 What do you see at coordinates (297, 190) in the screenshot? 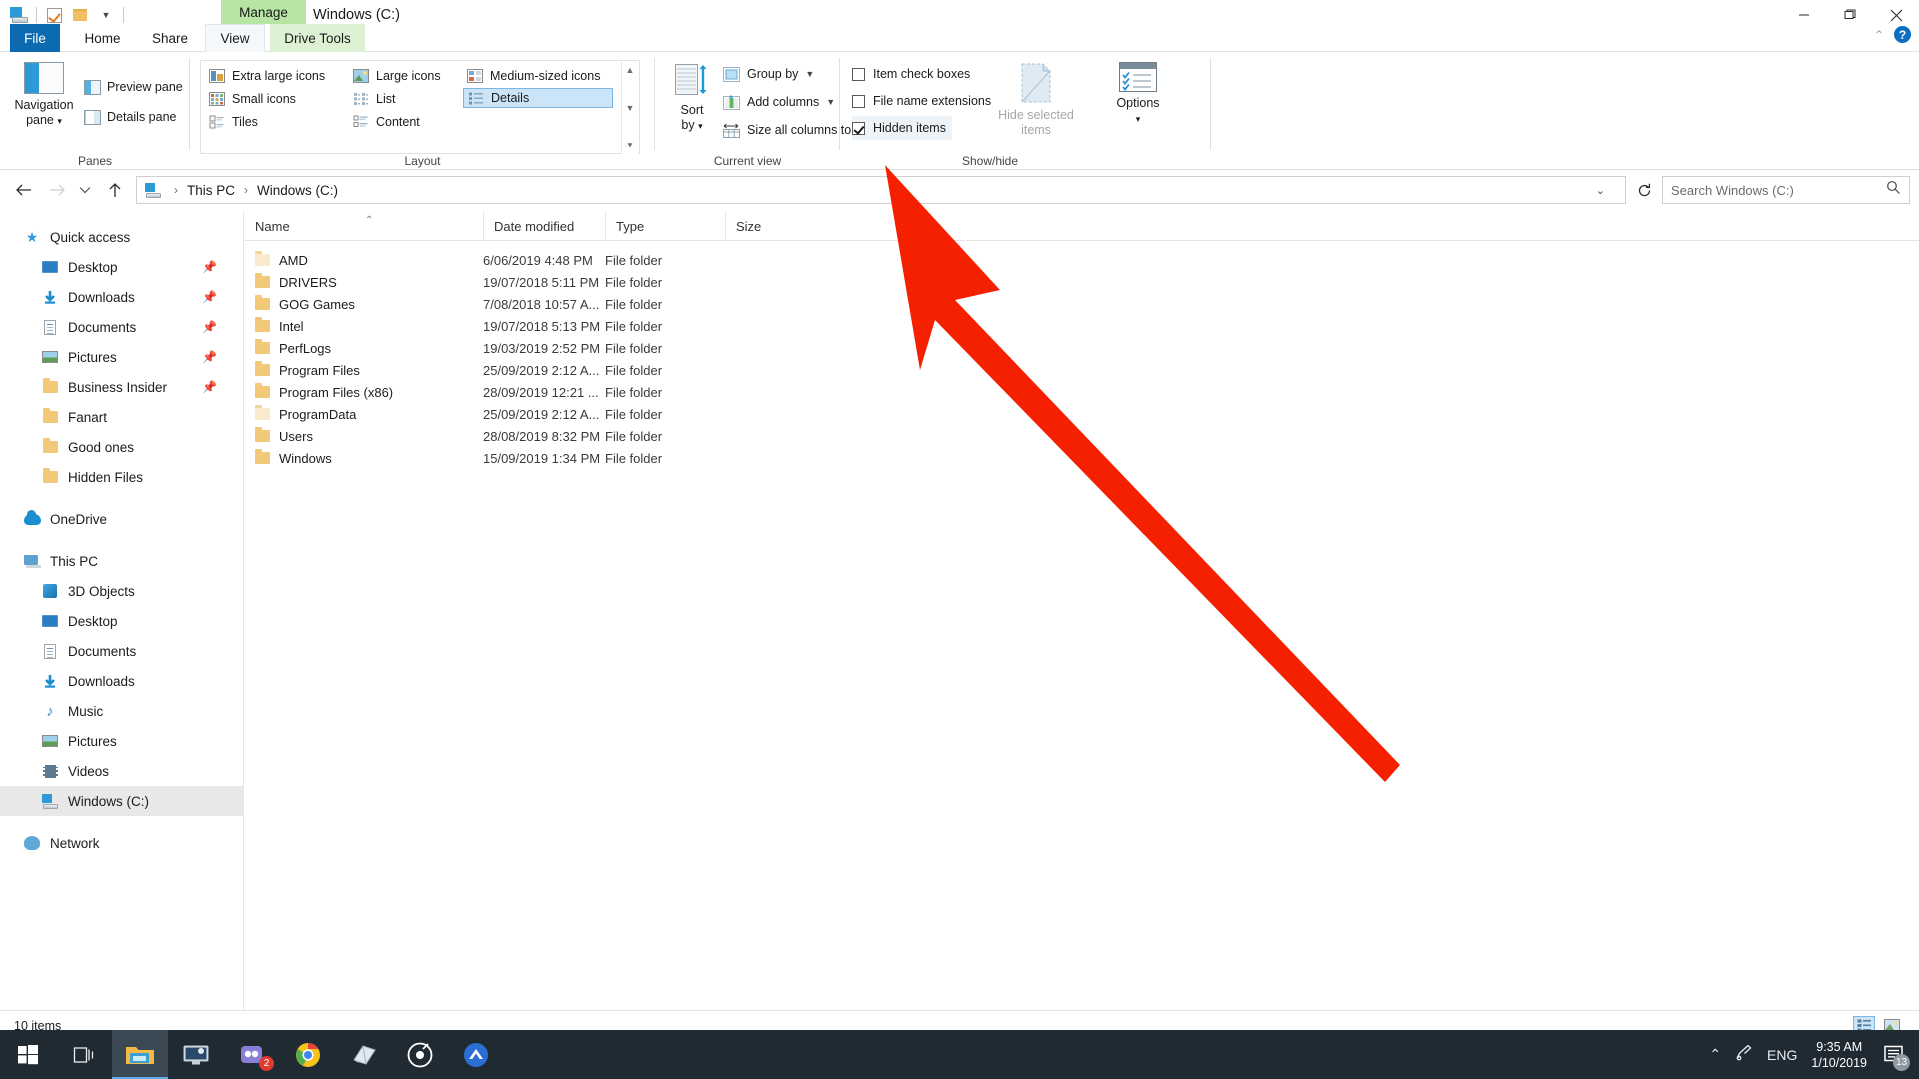
I see `breadcrumb-windows-c: Windows (C:)` at bounding box center [297, 190].